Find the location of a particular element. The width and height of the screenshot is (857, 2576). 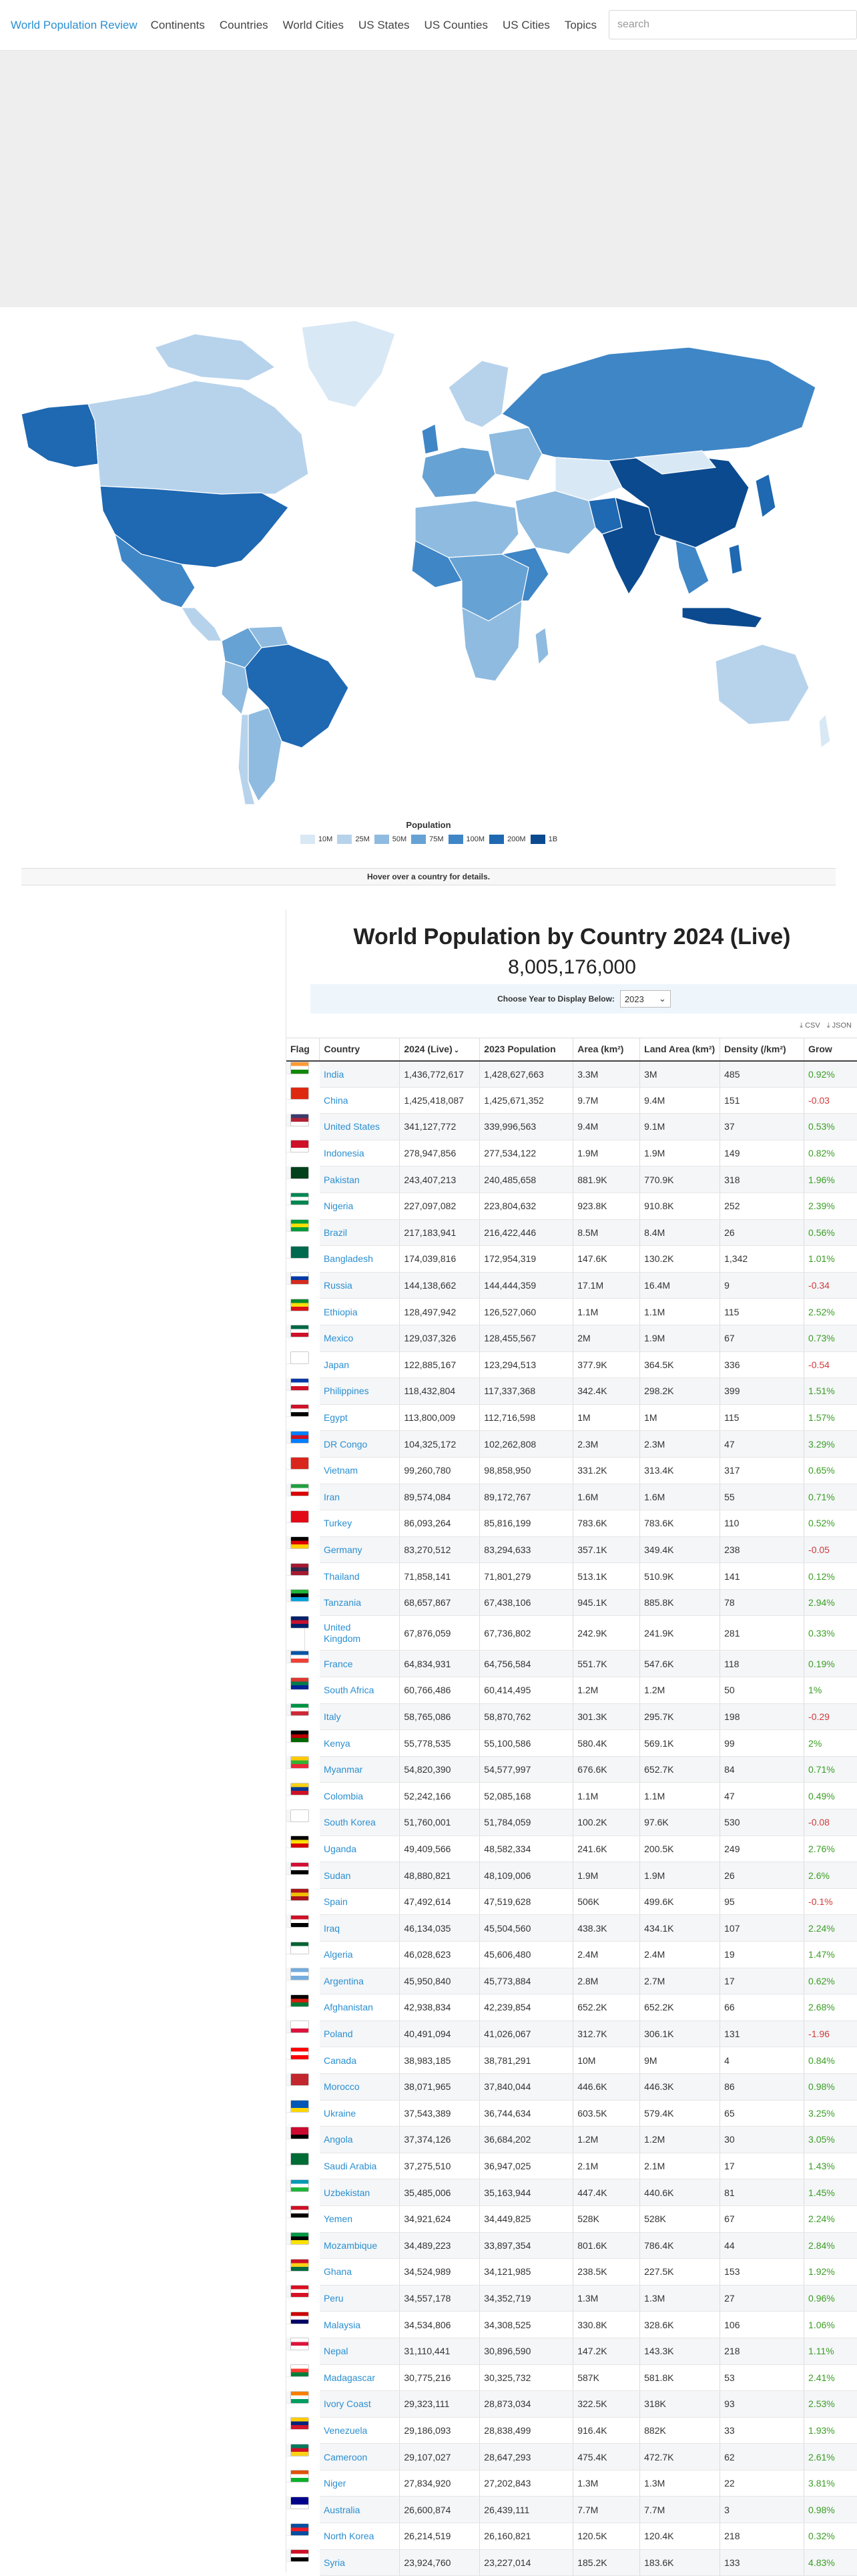

country-link: Bangladesh is located at coordinates (348, 1258).